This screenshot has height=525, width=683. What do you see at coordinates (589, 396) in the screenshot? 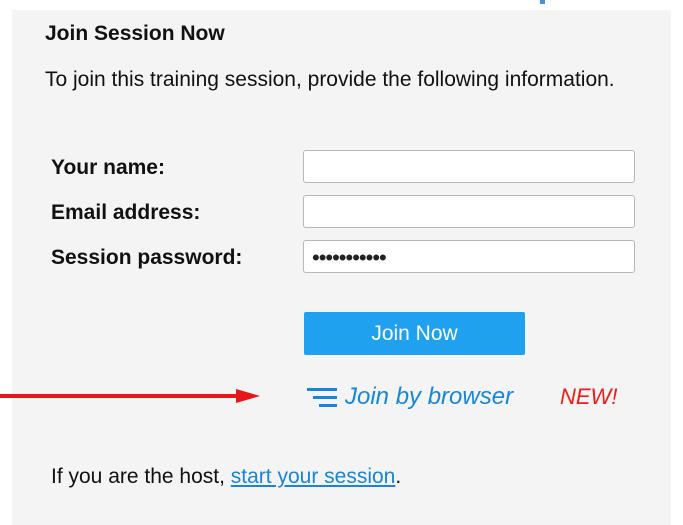
I see `new-badge: NEW!` at bounding box center [589, 396].